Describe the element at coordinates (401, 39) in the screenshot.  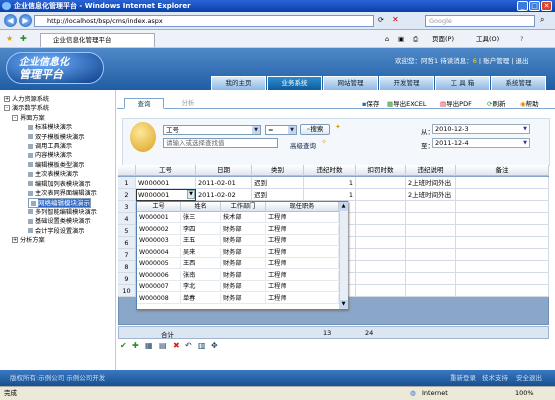
I see `feed-icon: ▣` at that location.